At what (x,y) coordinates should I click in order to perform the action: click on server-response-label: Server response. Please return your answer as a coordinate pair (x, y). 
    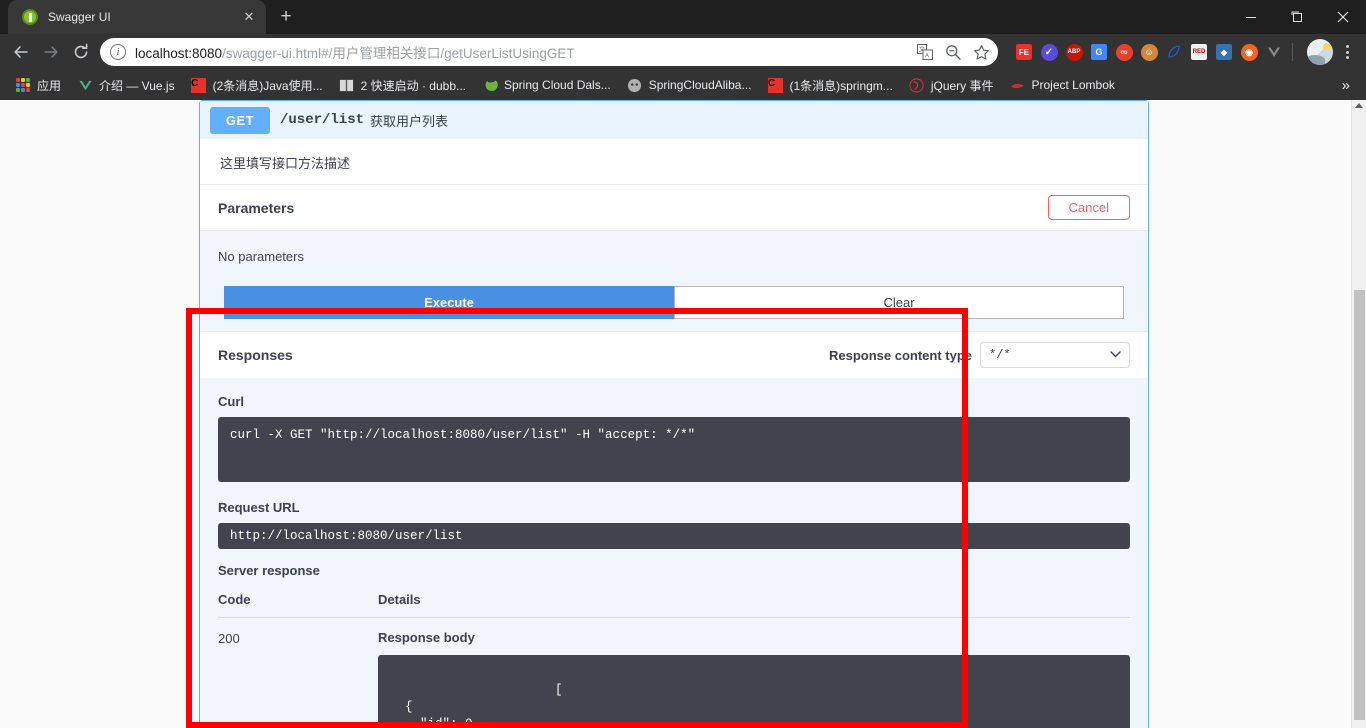
    Looking at the image, I should click on (269, 570).